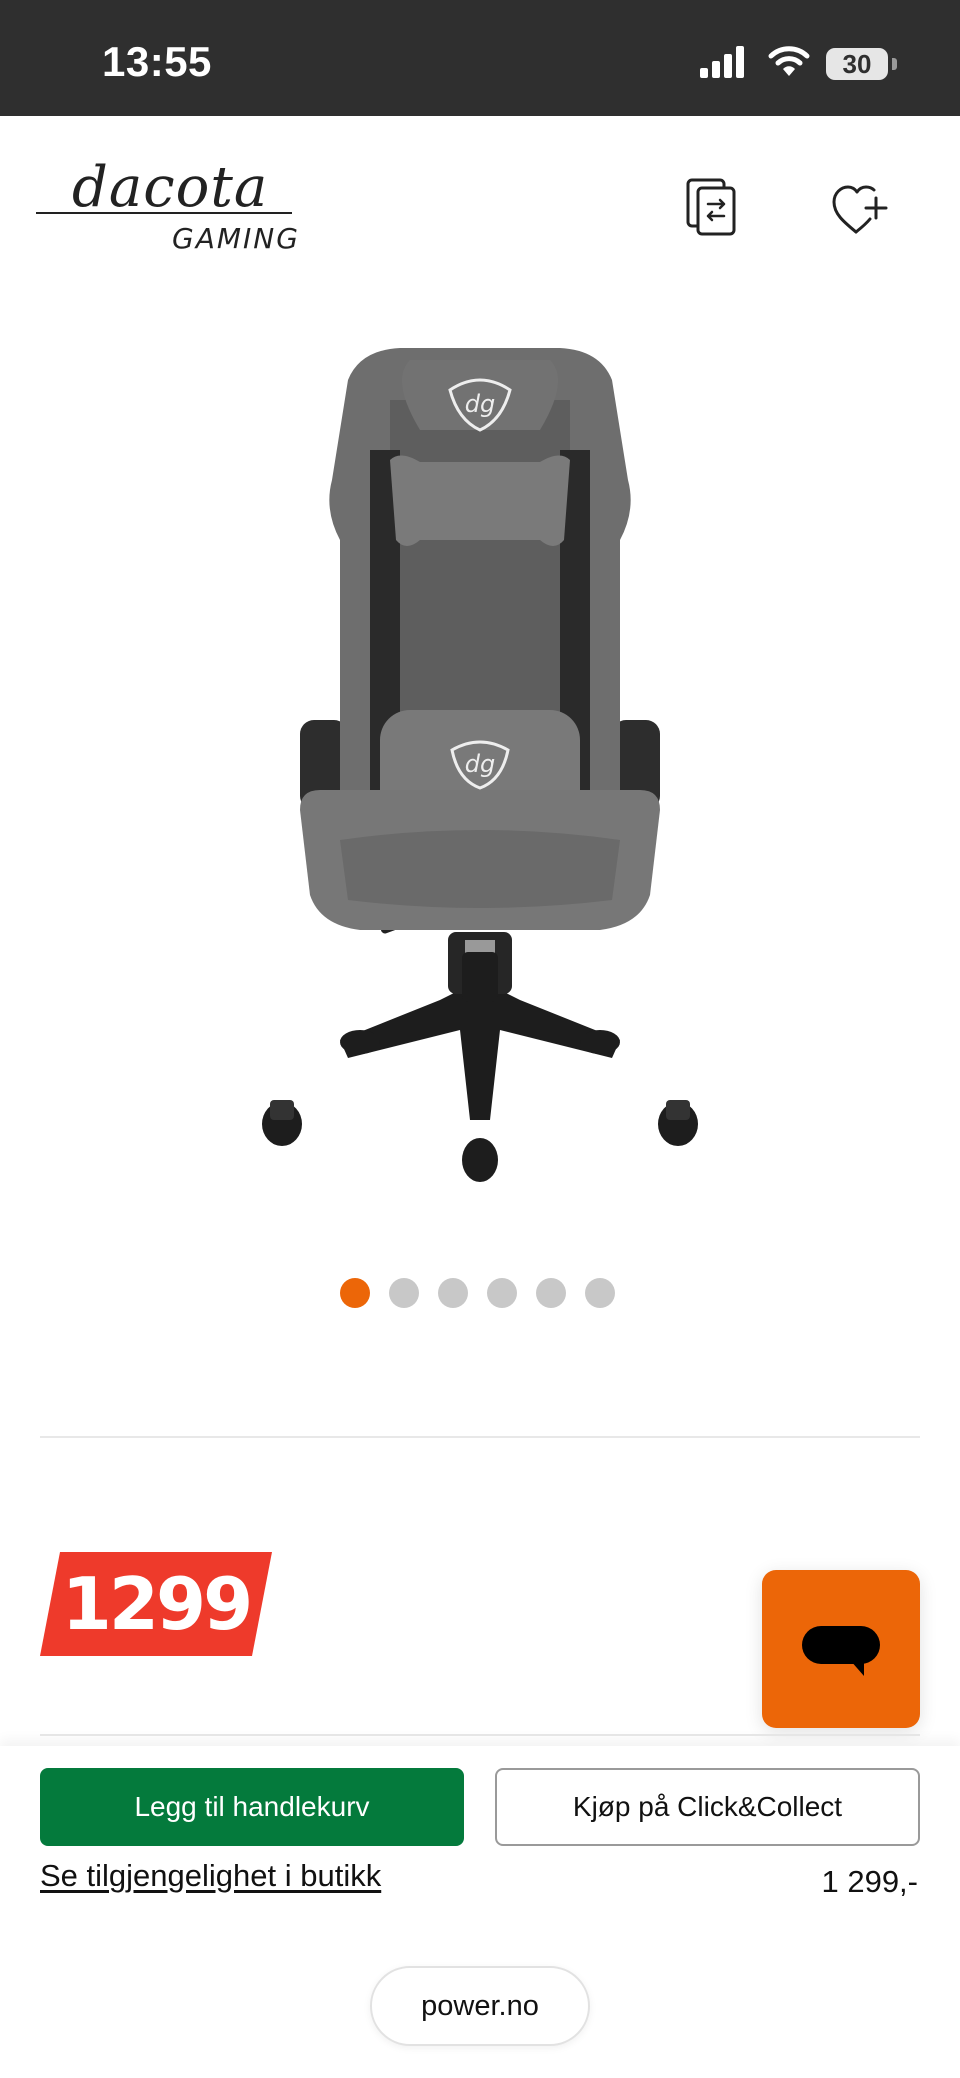 This screenshot has width=960, height=2078. I want to click on chat-button, so click(841, 1649).